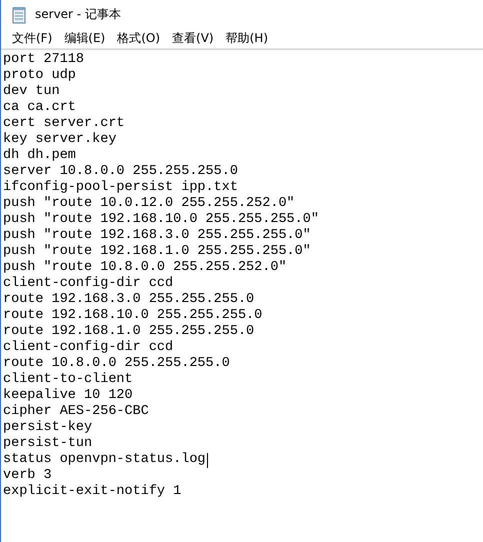 This screenshot has width=483, height=542. I want to click on text-line: verb 3, so click(27, 476).